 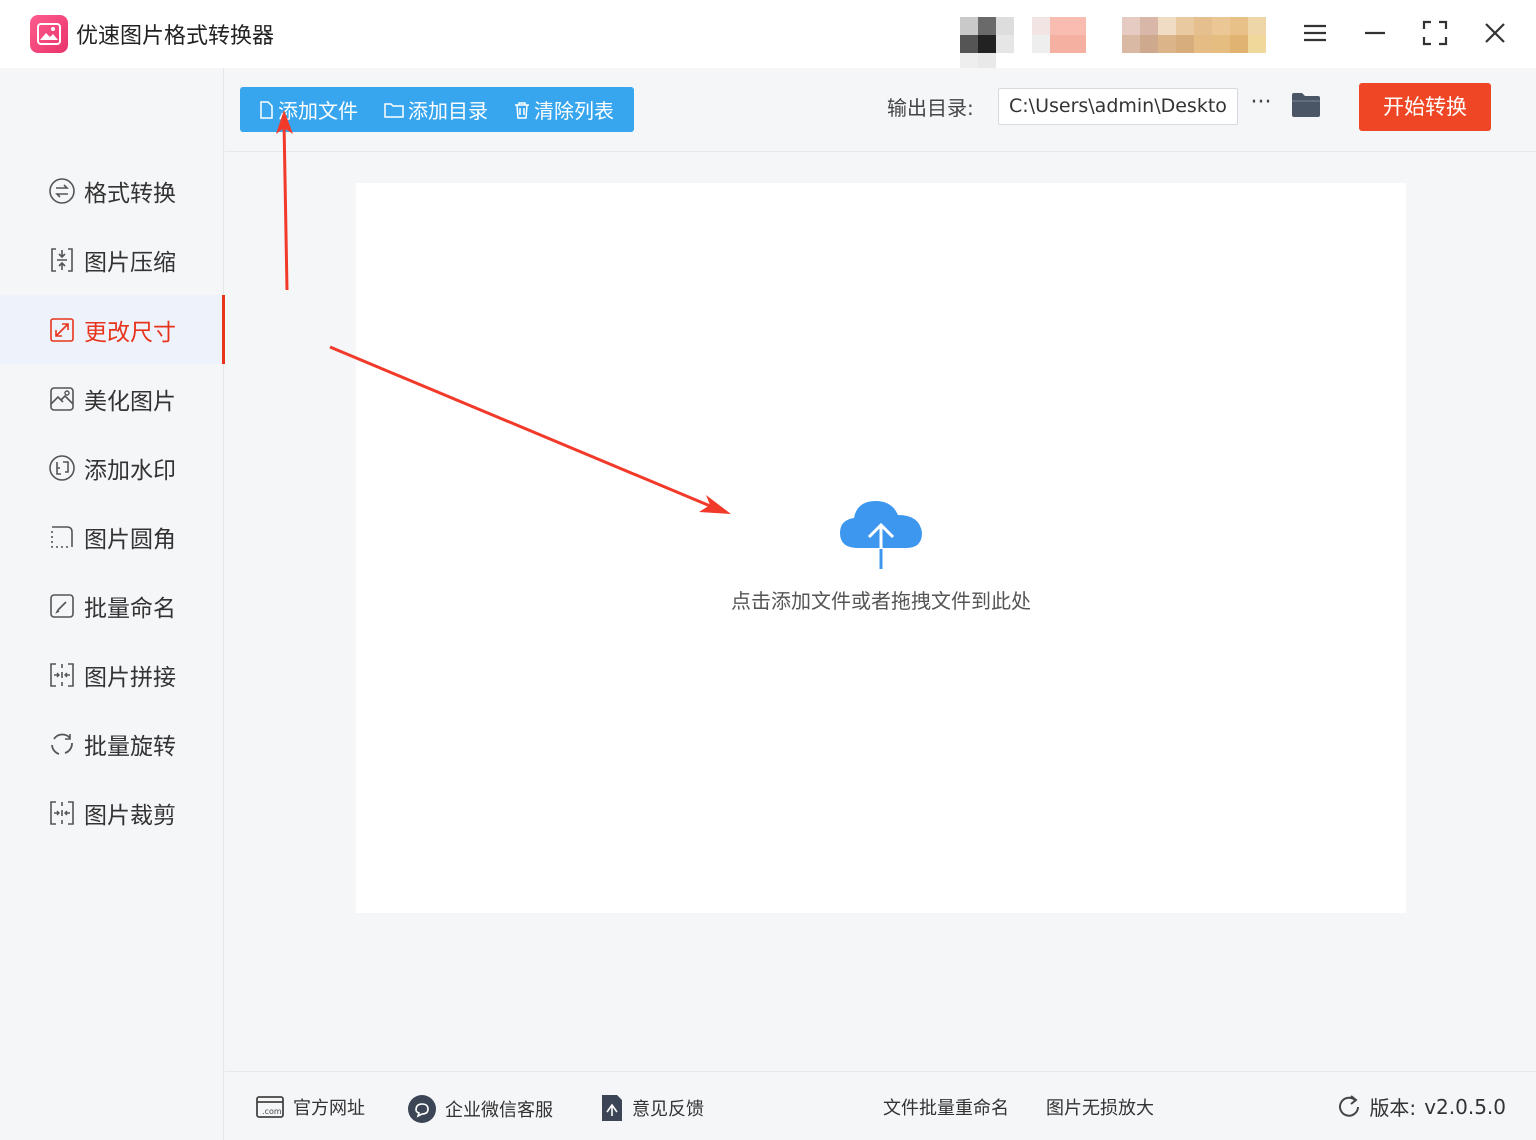 I want to click on stamp-icon, so click(x=62, y=468).